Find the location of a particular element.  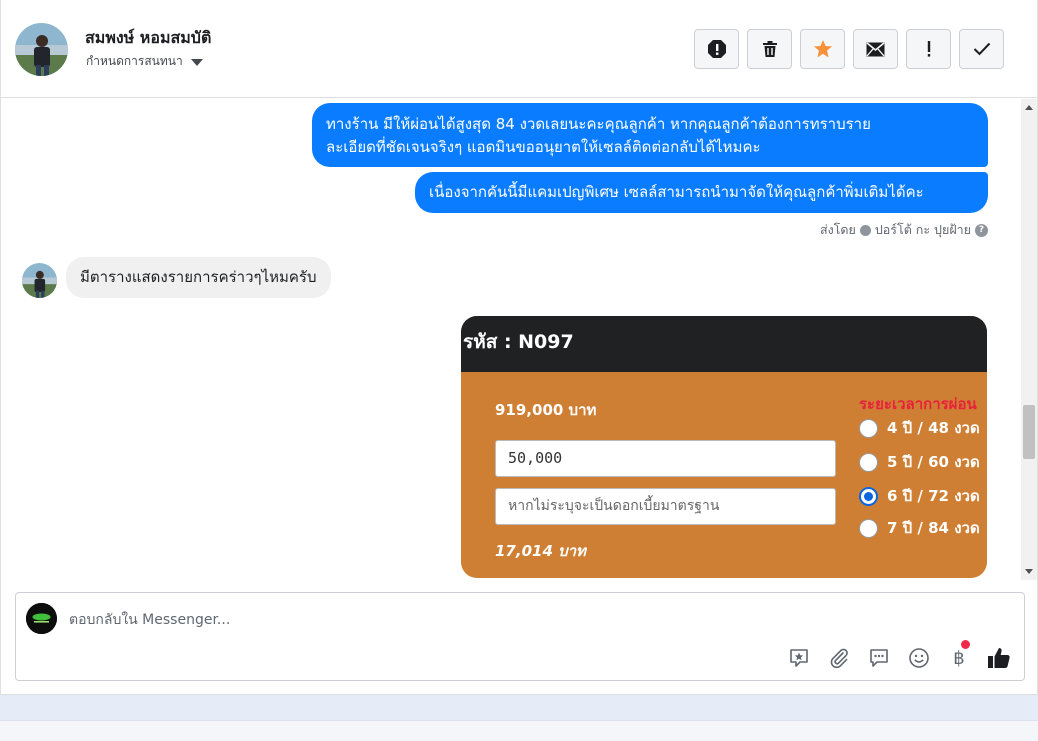

quick-reply-button is located at coordinates (879, 658).